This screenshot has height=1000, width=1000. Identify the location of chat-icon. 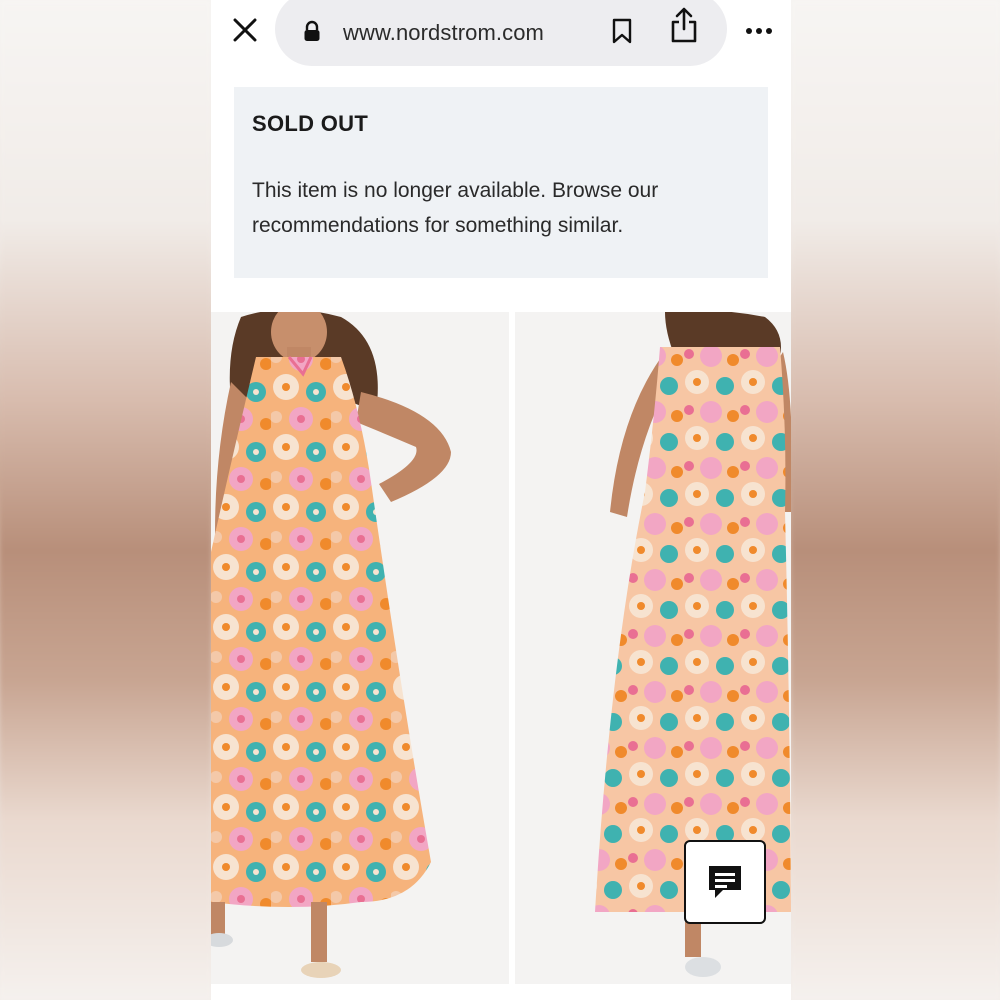
(725, 882).